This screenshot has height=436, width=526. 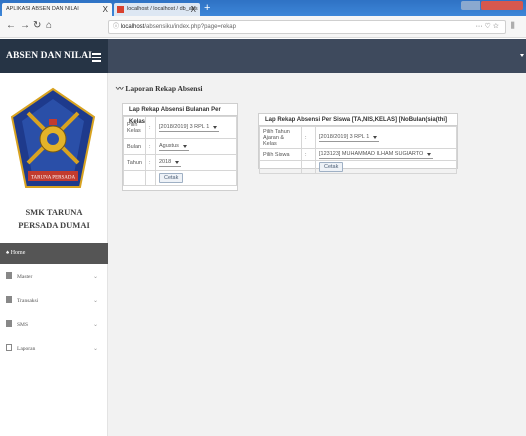 I want to click on info-icon: ⓘ, so click(x=117, y=27).